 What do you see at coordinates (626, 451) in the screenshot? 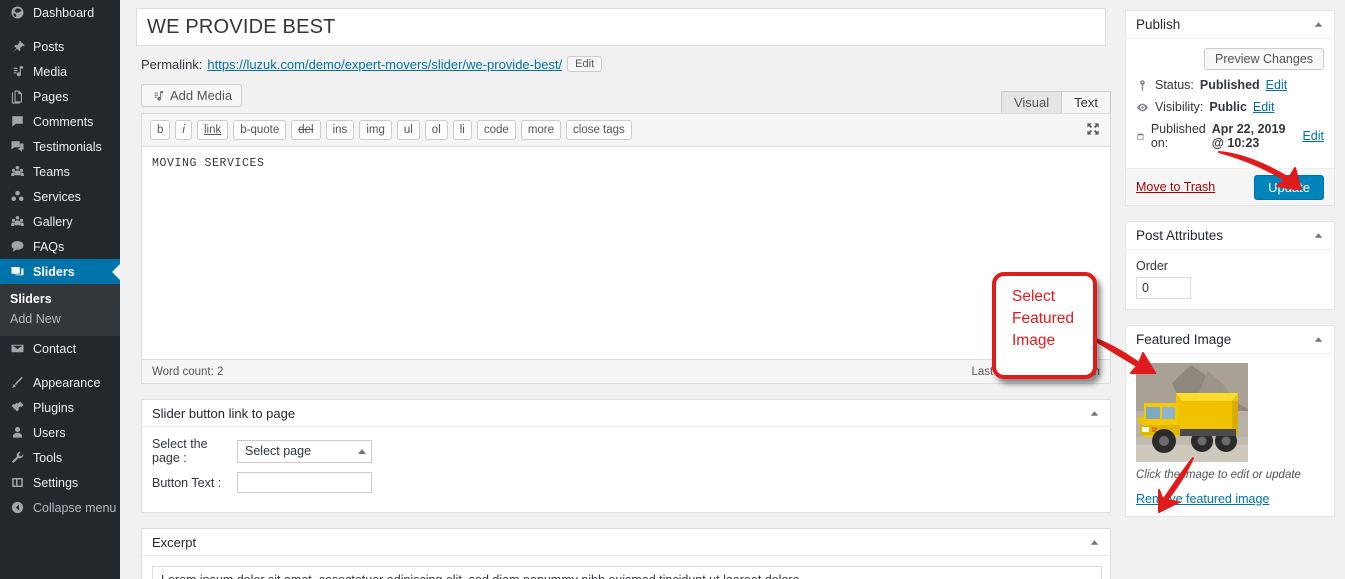
I see `select-page-row: Select the page : Select page` at bounding box center [626, 451].